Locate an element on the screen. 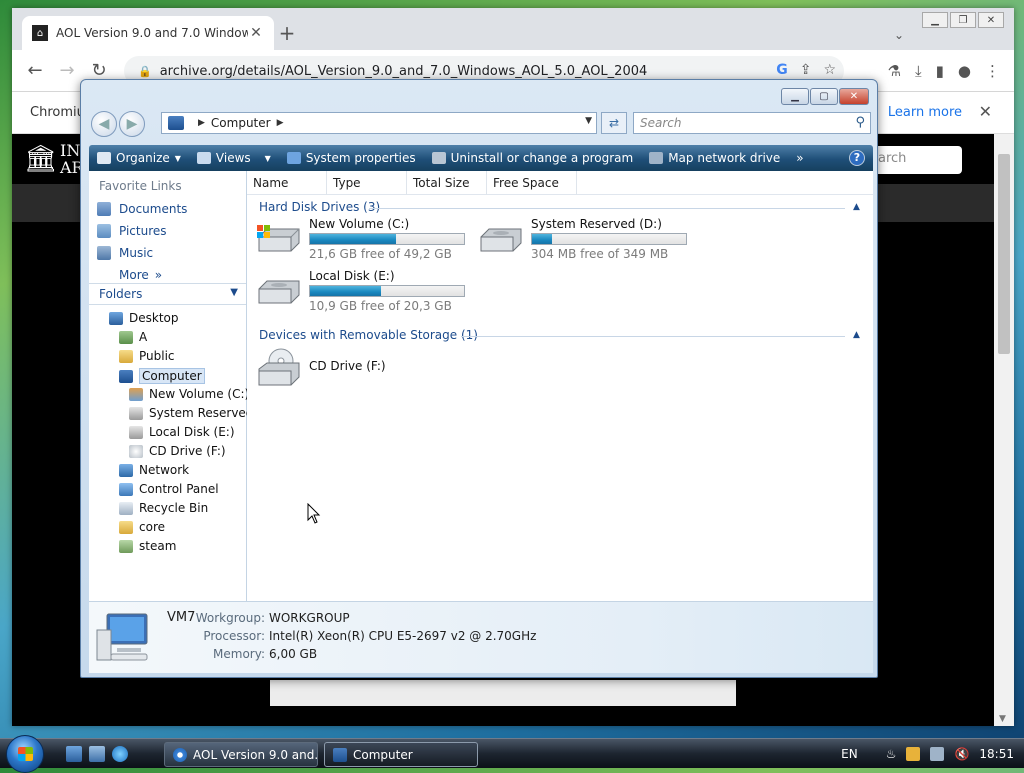 The height and width of the screenshot is (773, 1024). side-panel-icon: ▮ is located at coordinates (940, 71).